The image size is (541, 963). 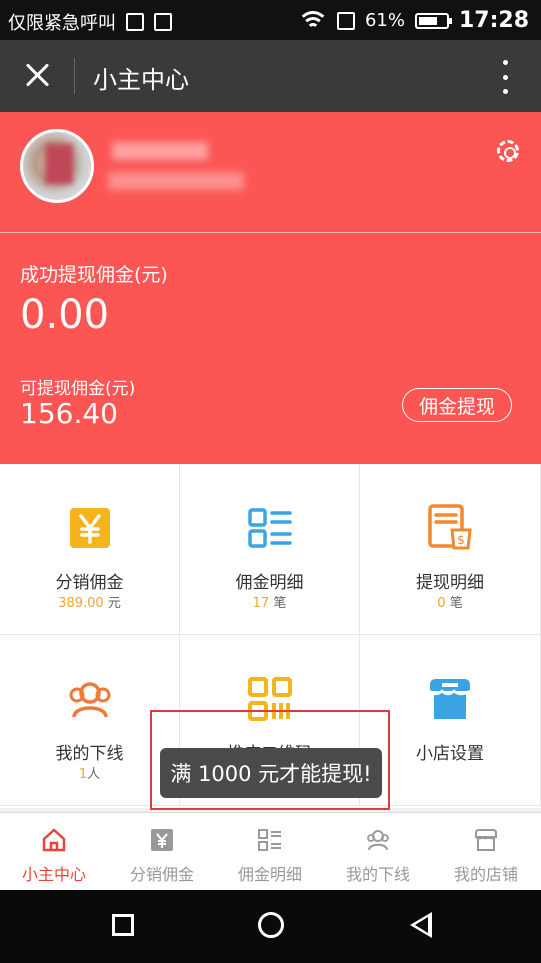 What do you see at coordinates (377, 874) in the screenshot?
I see `tab-label: 我的下线` at bounding box center [377, 874].